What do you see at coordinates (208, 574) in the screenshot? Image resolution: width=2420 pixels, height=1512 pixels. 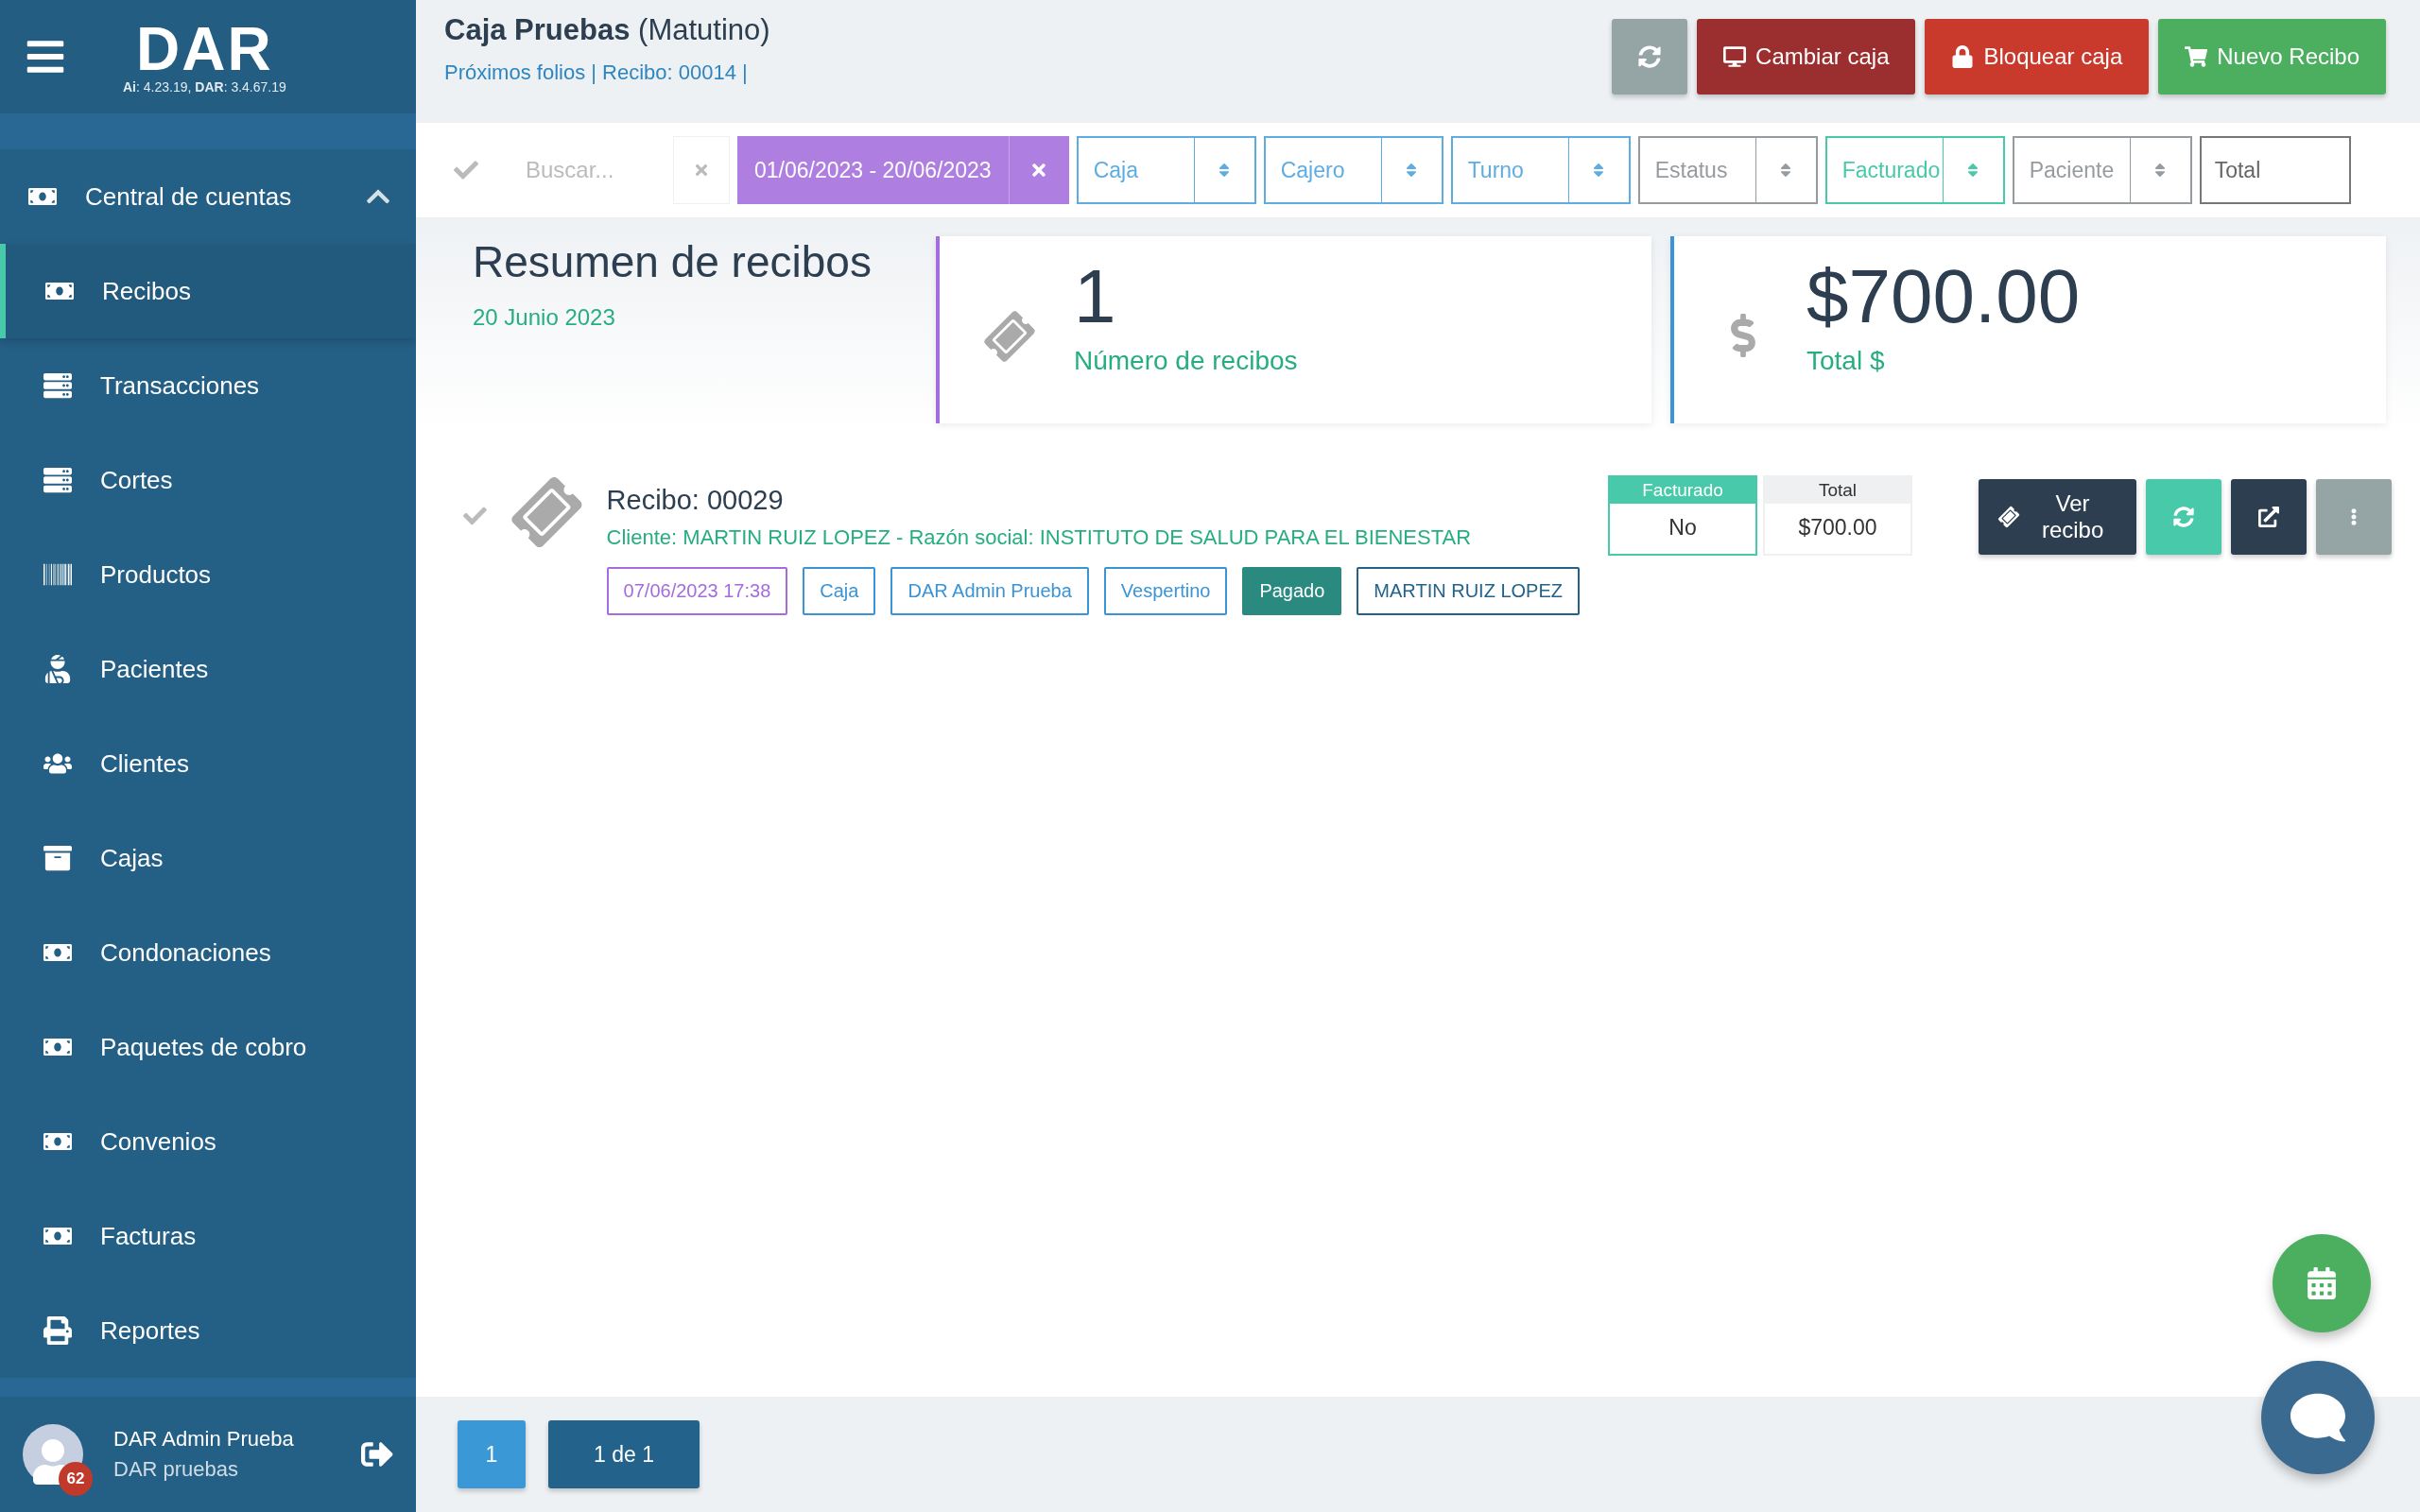 I see `sidebar-item: Productos` at bounding box center [208, 574].